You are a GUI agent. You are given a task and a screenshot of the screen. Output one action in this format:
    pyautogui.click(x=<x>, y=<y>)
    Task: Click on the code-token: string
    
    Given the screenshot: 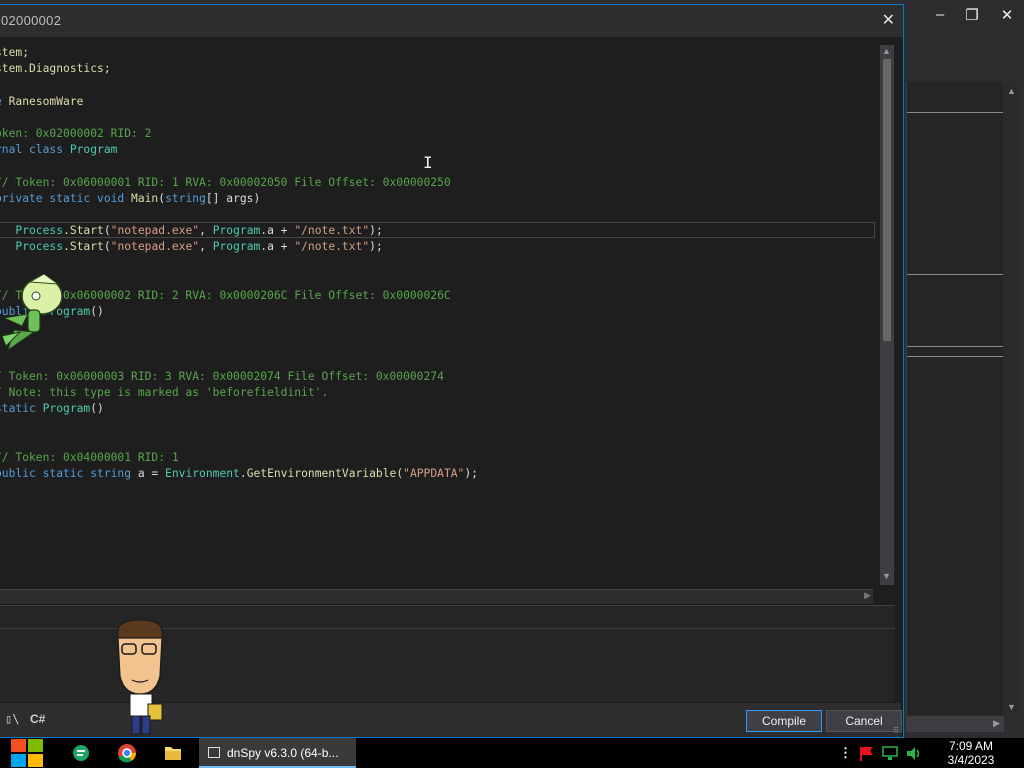 What is the action you would take?
    pyautogui.click(x=185, y=198)
    